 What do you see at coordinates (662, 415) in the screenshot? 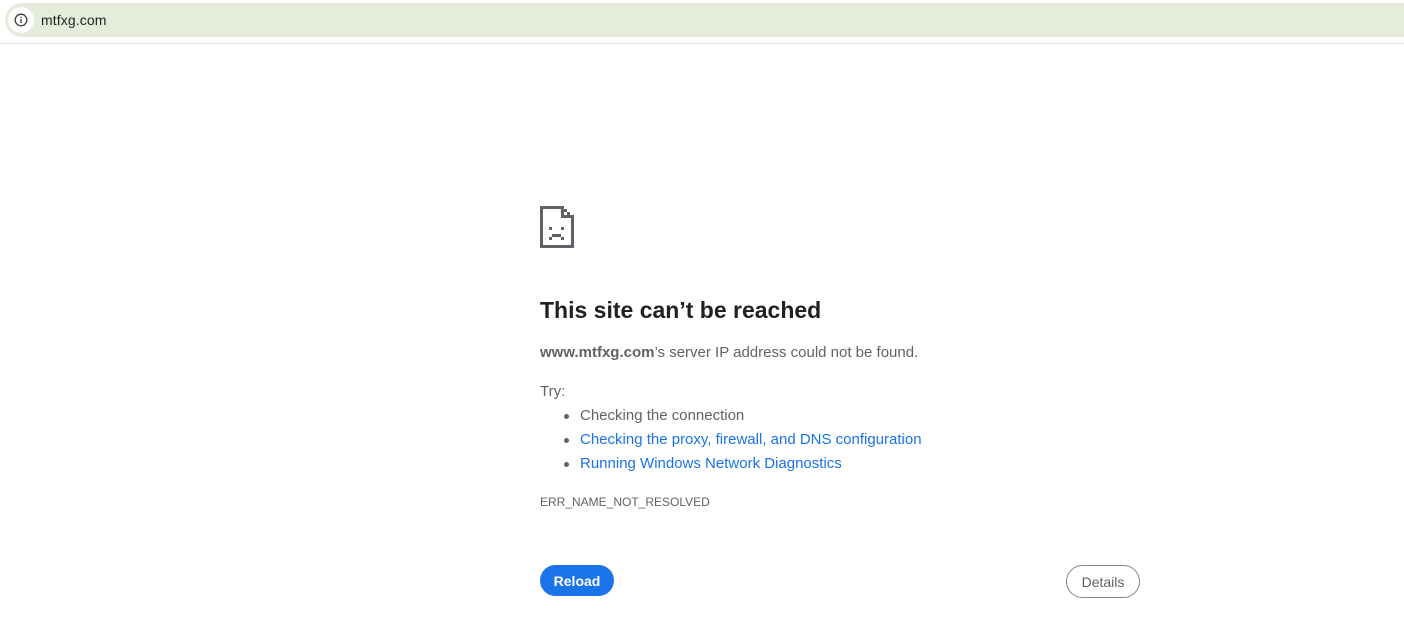
I see `suggestion-label: Checking the connection` at bounding box center [662, 415].